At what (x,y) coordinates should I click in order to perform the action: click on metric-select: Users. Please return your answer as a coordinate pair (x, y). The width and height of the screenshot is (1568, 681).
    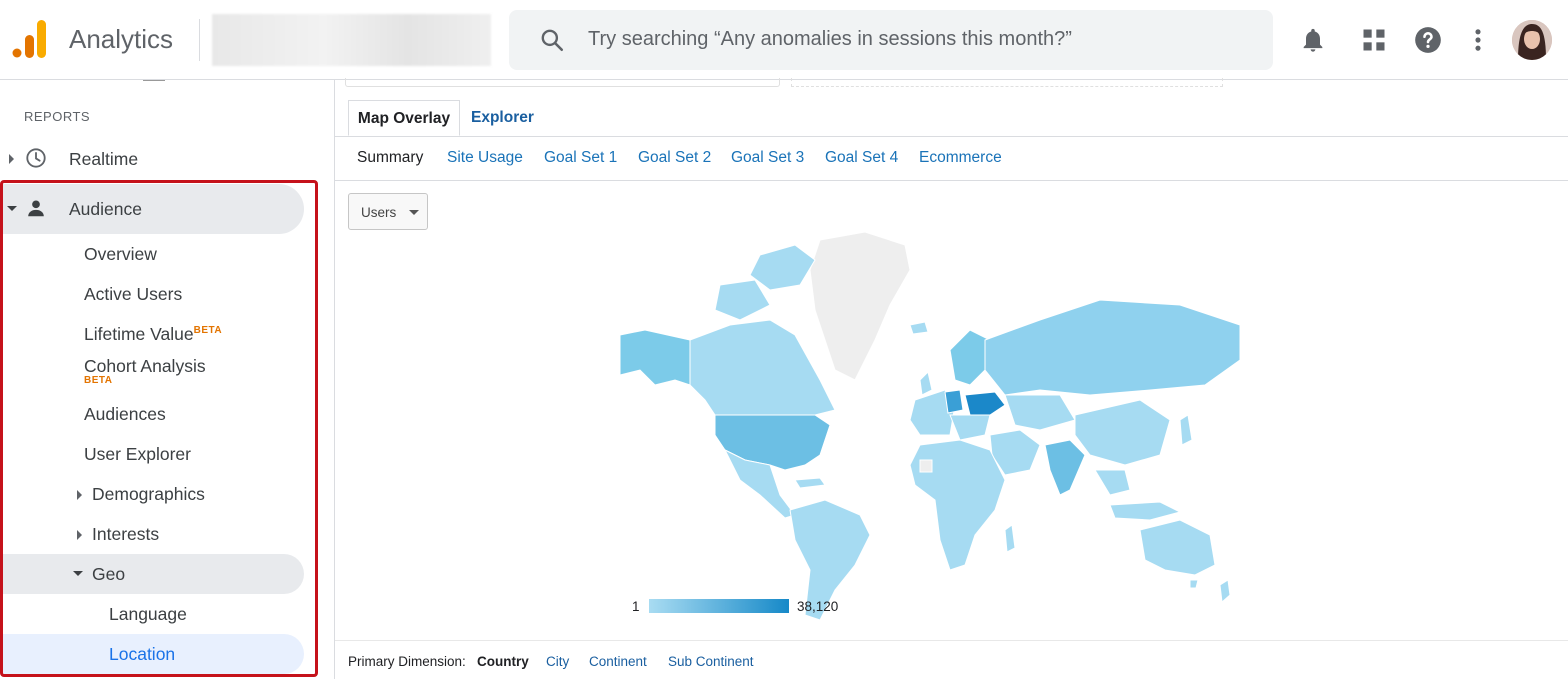
    Looking at the image, I should click on (388, 211).